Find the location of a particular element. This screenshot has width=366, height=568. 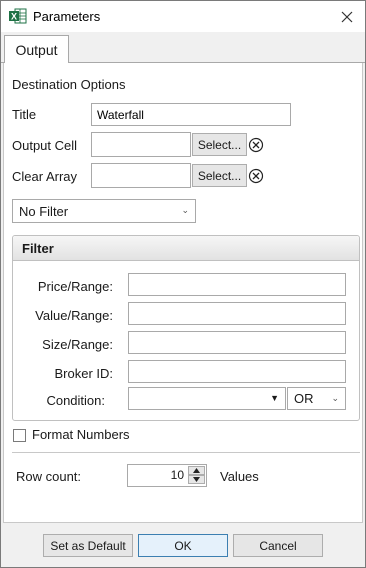

price-range-input is located at coordinates (237, 284).